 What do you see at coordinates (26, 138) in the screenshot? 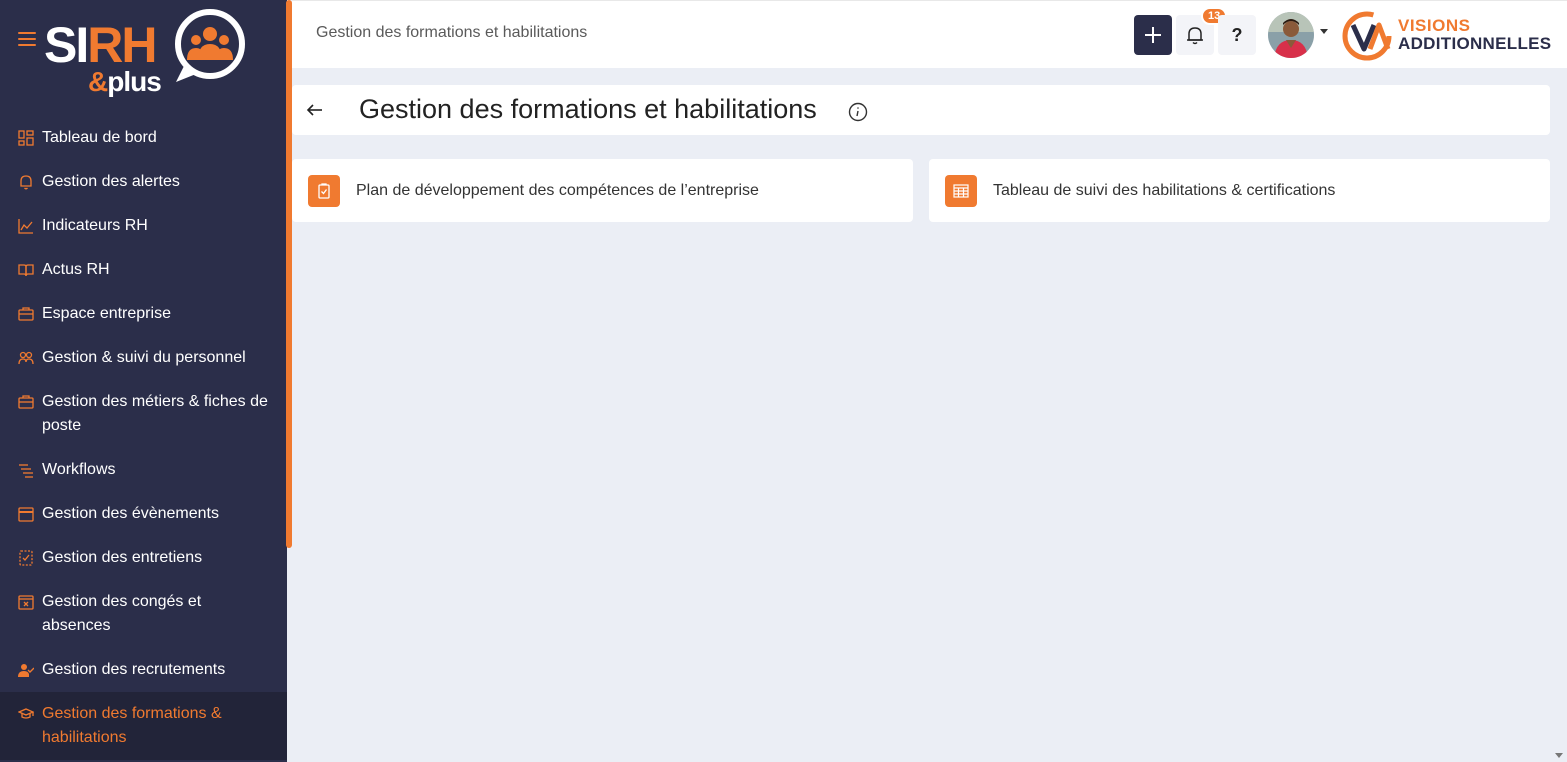
I see `dashboard-icon` at bounding box center [26, 138].